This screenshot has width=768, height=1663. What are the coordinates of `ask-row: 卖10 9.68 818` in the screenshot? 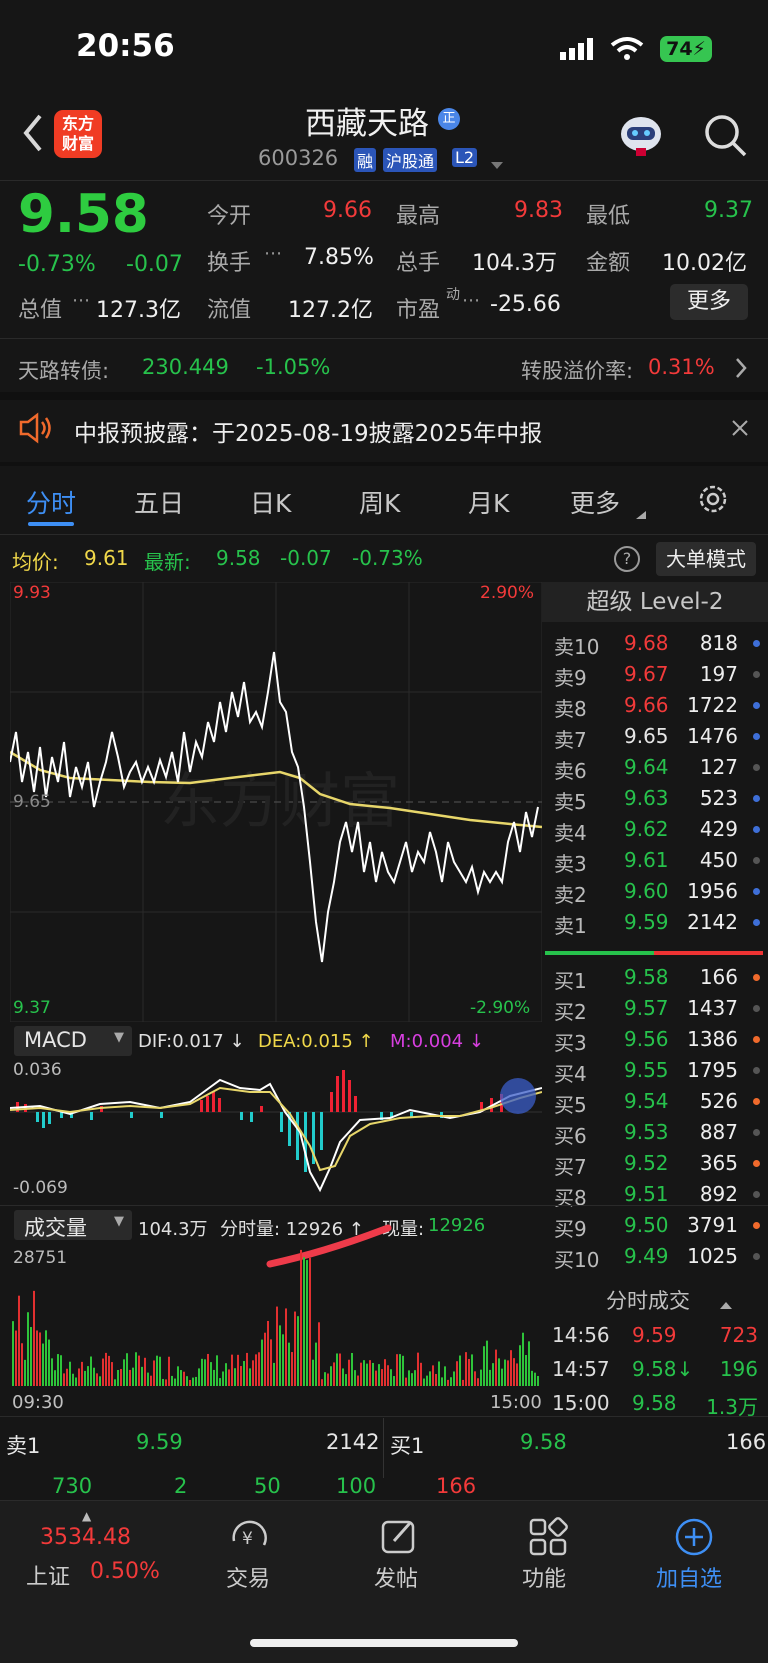 It's located at (655, 643).